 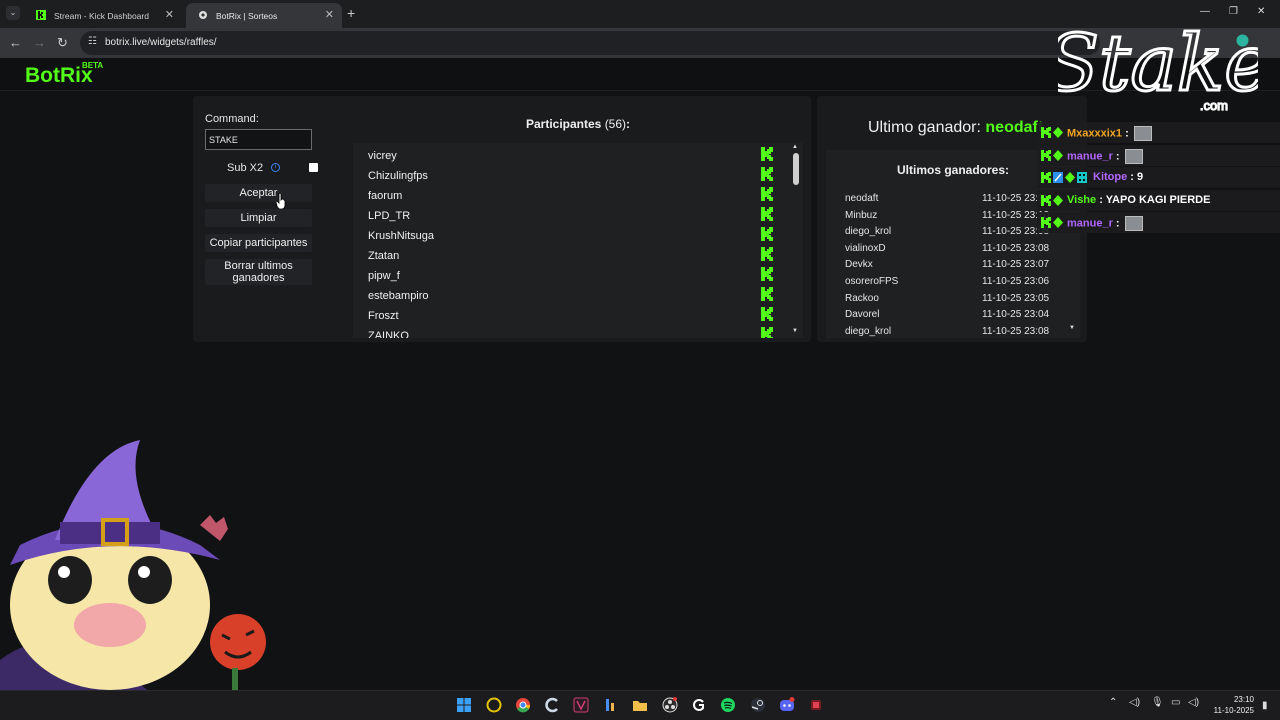 I want to click on mod-badge-icon, so click(x=1058, y=177).